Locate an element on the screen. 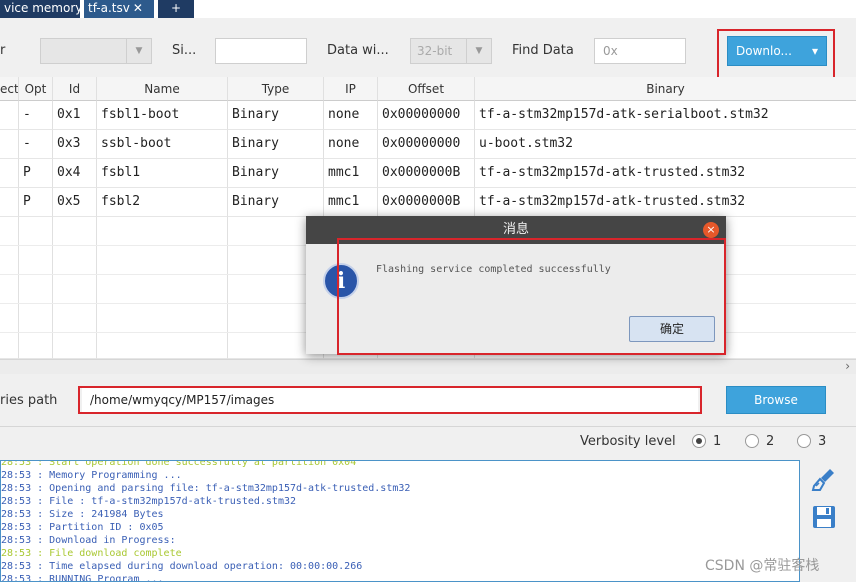  watermark: CSDN @常驻客栈 is located at coordinates (762, 566).